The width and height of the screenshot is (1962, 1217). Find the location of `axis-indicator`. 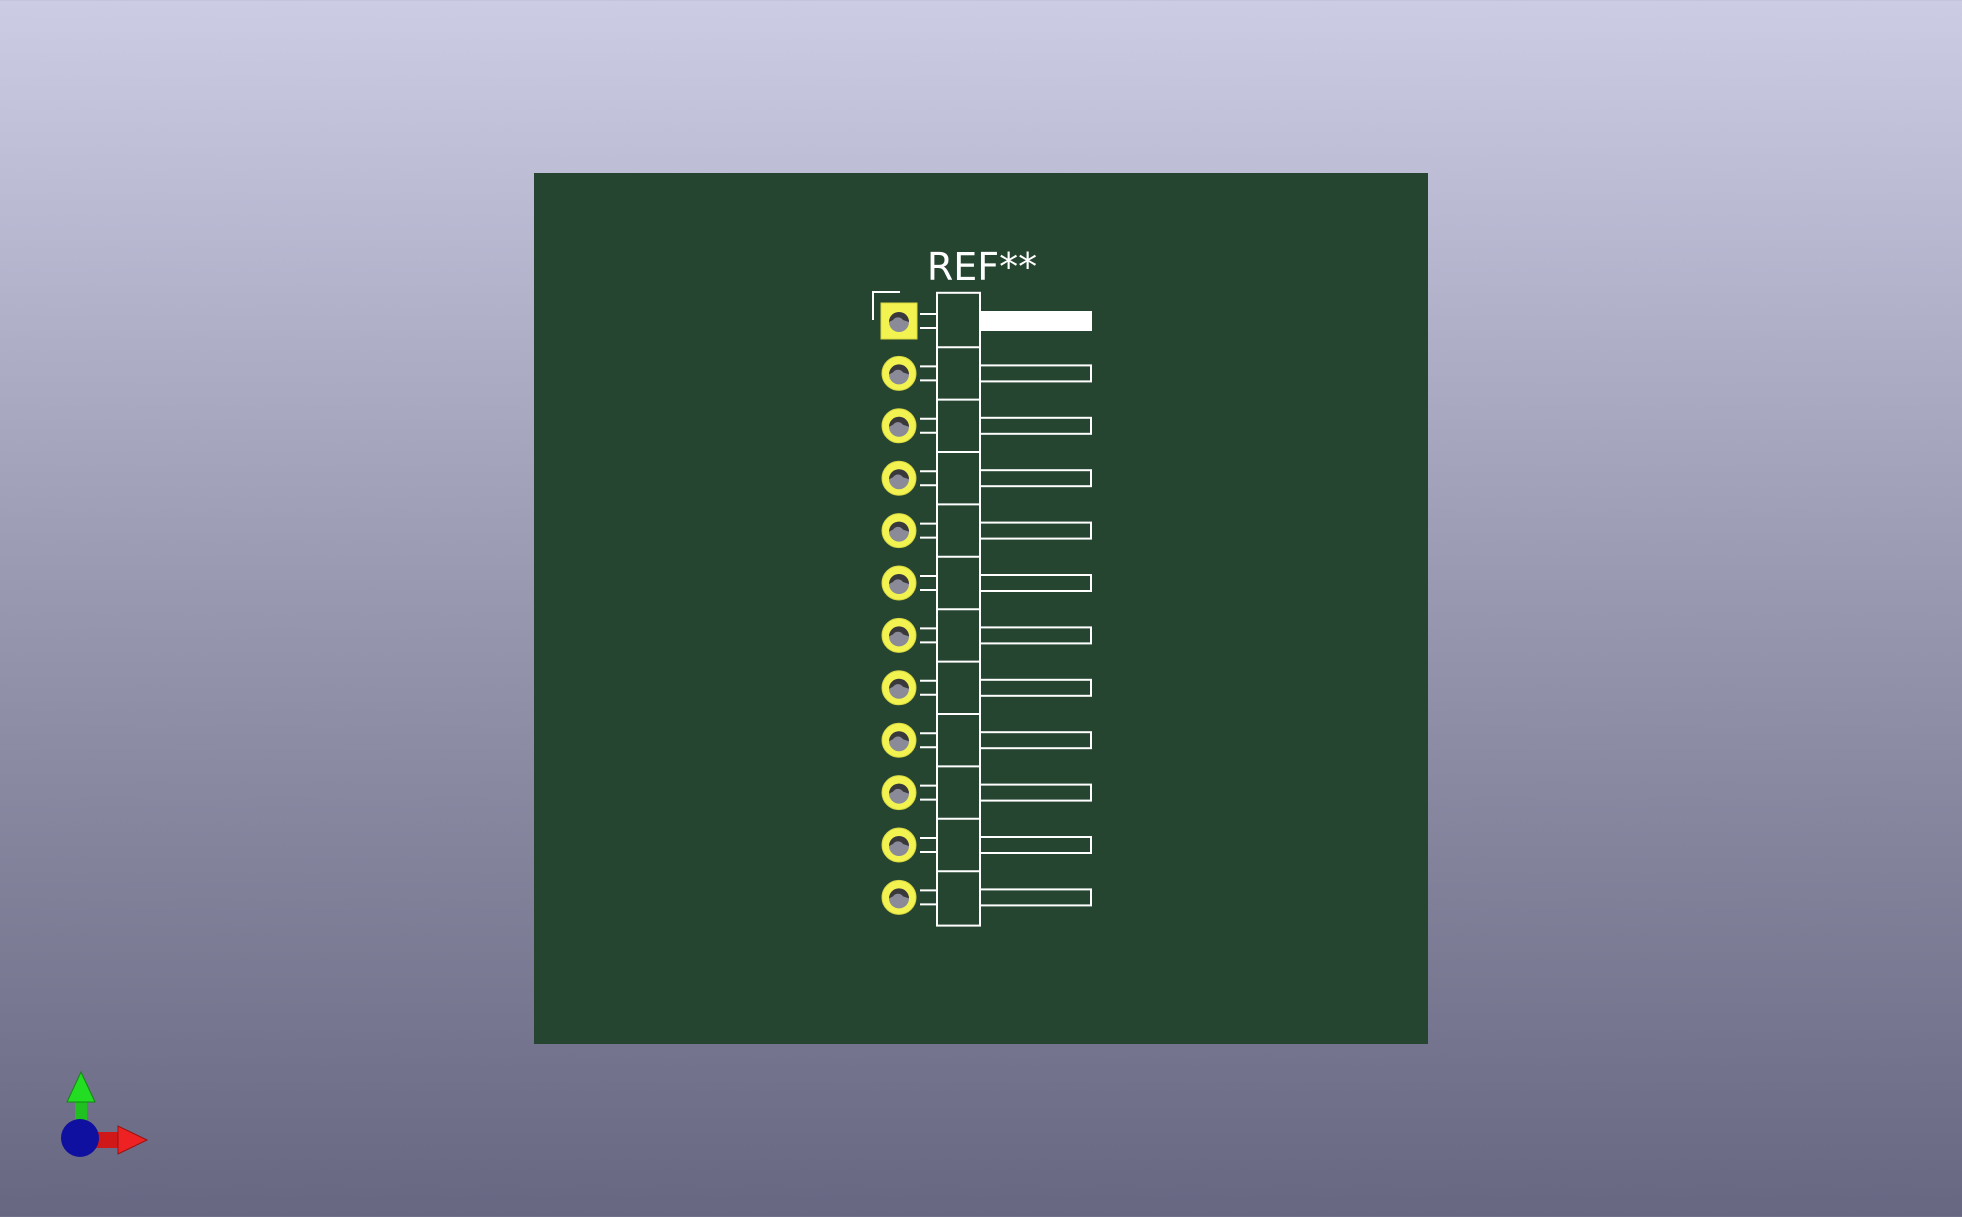

axis-indicator is located at coordinates (105, 1113).